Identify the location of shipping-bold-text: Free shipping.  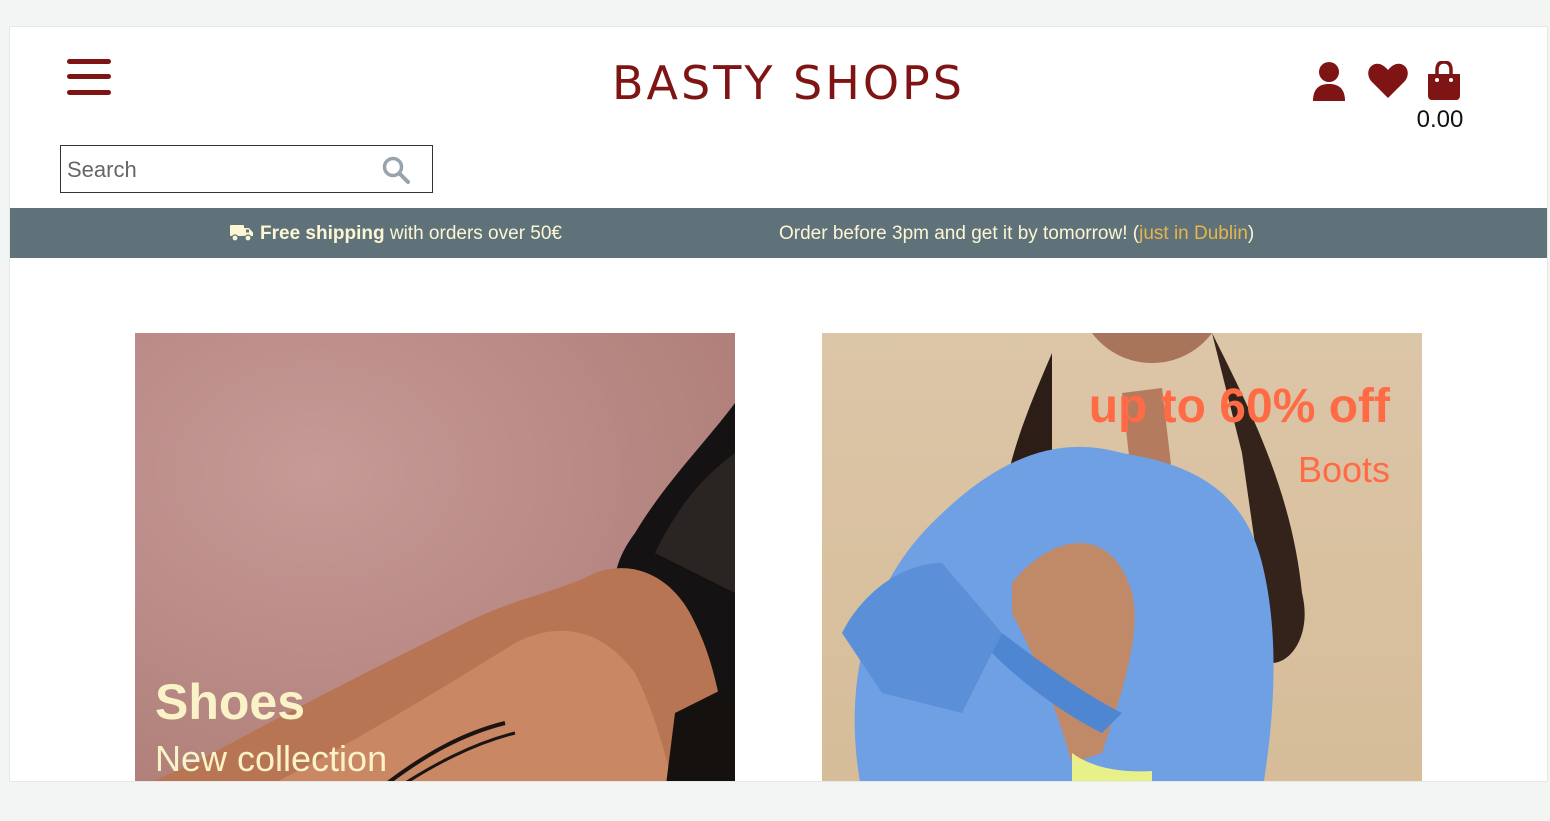
(322, 233).